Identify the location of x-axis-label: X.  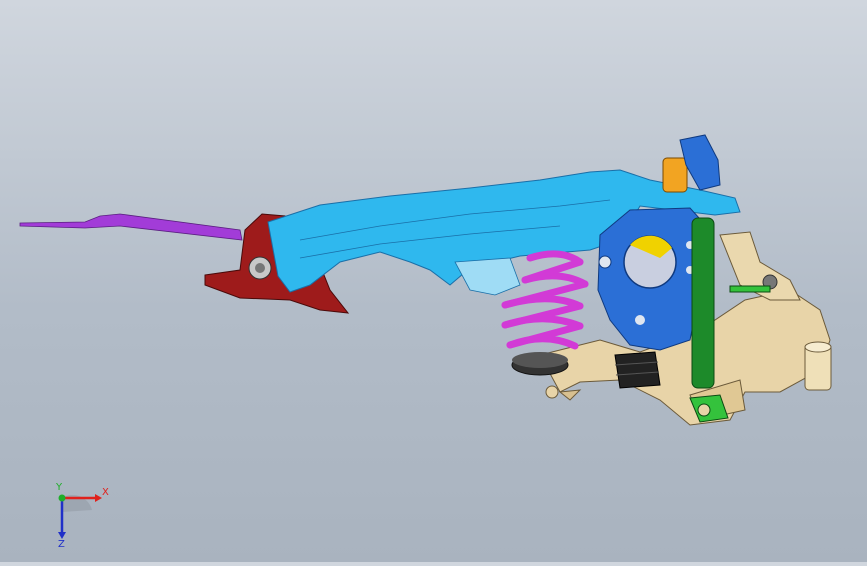
(105, 492).